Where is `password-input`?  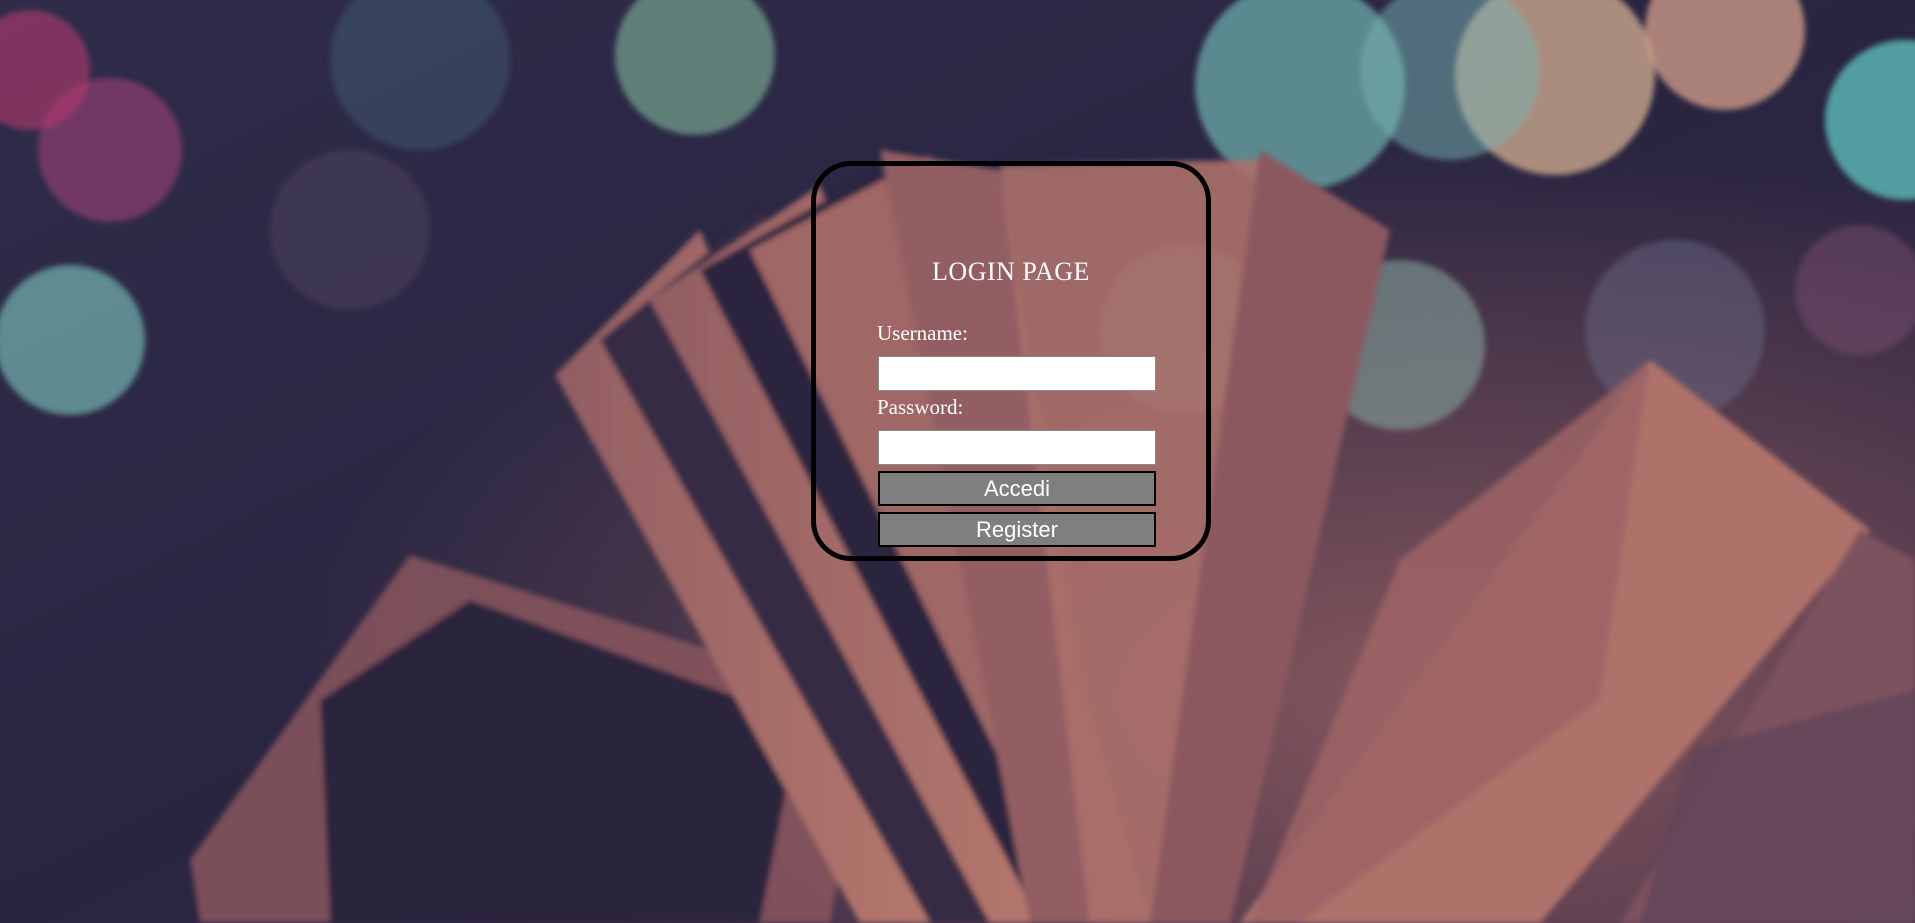 password-input is located at coordinates (1017, 447).